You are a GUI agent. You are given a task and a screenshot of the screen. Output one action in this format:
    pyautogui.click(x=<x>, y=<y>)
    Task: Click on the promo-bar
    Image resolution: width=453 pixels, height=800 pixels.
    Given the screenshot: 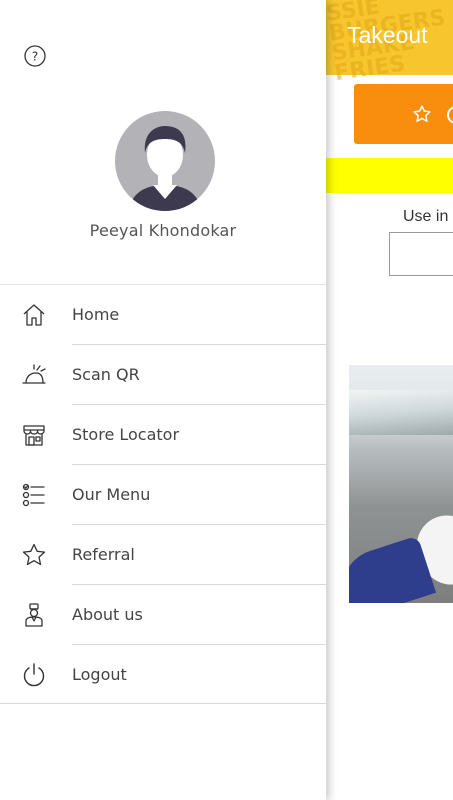 What is the action you would take?
    pyautogui.click(x=389, y=175)
    